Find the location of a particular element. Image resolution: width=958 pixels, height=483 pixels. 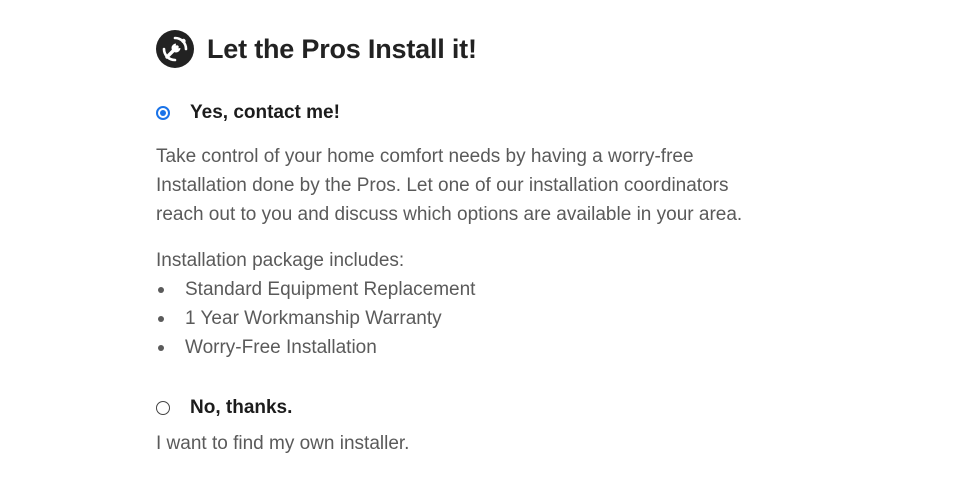

package-heading: Installation package includes: is located at coordinates (280, 260).